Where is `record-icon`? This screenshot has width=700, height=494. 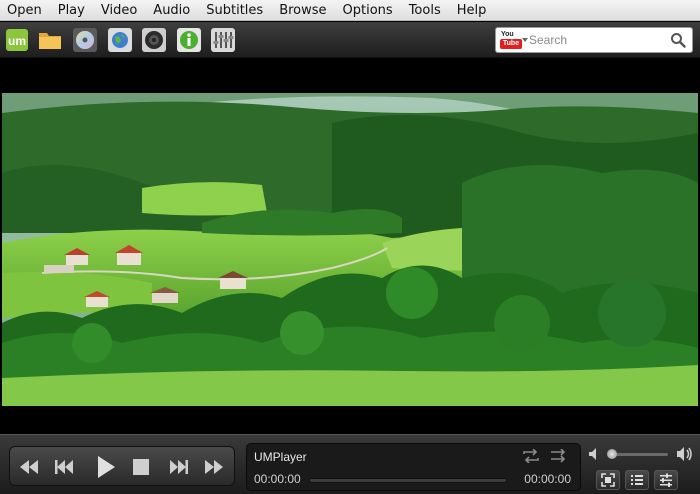 record-icon is located at coordinates (154, 40).